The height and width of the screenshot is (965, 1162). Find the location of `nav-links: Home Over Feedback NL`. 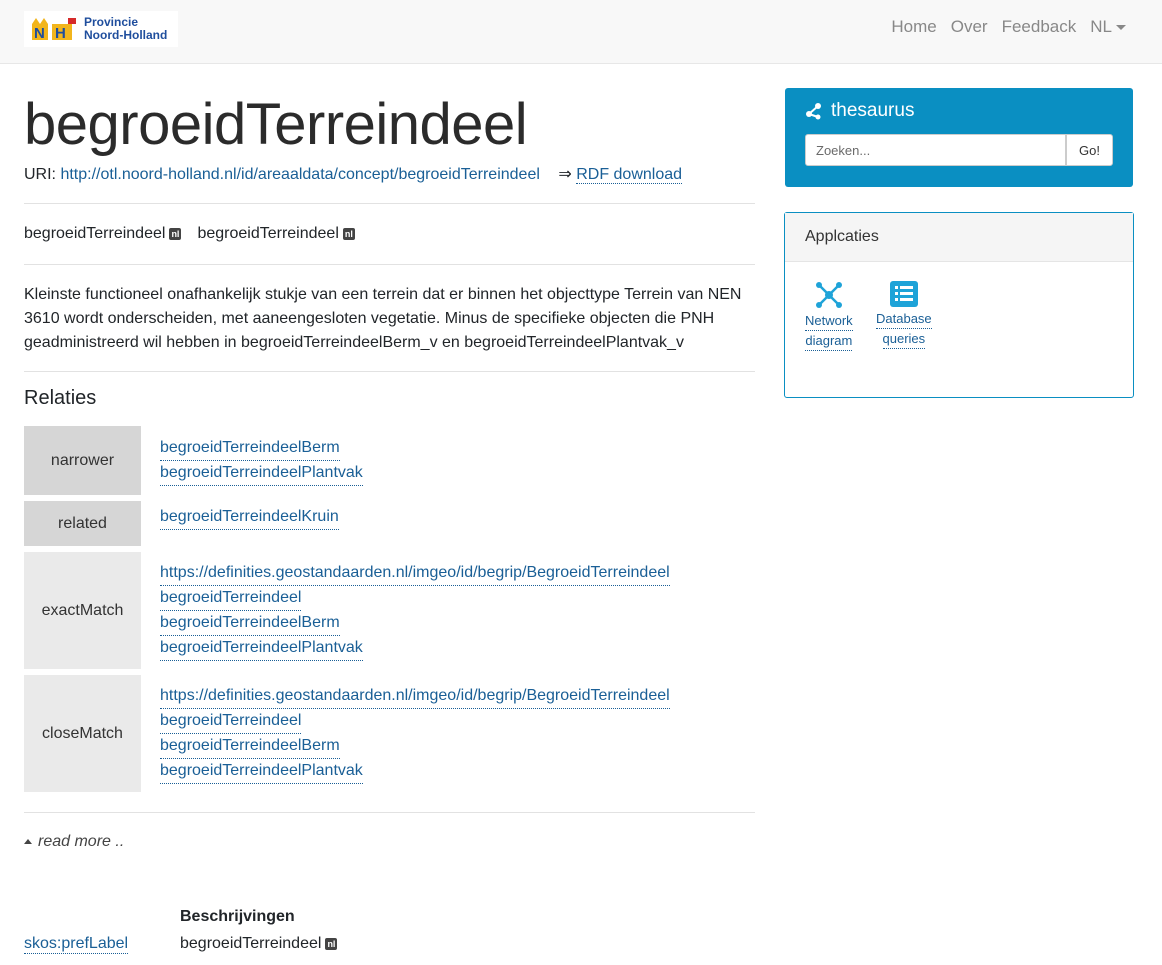

nav-links: Home Over Feedback NL is located at coordinates (1001, 27).